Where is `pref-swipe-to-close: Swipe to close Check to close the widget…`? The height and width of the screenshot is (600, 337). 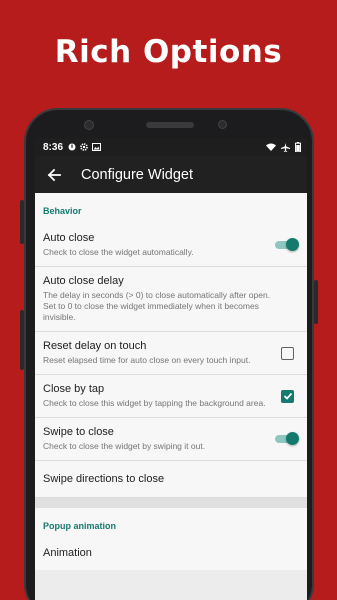 pref-swipe-to-close: Swipe to close Check to close the widget… is located at coordinates (171, 440).